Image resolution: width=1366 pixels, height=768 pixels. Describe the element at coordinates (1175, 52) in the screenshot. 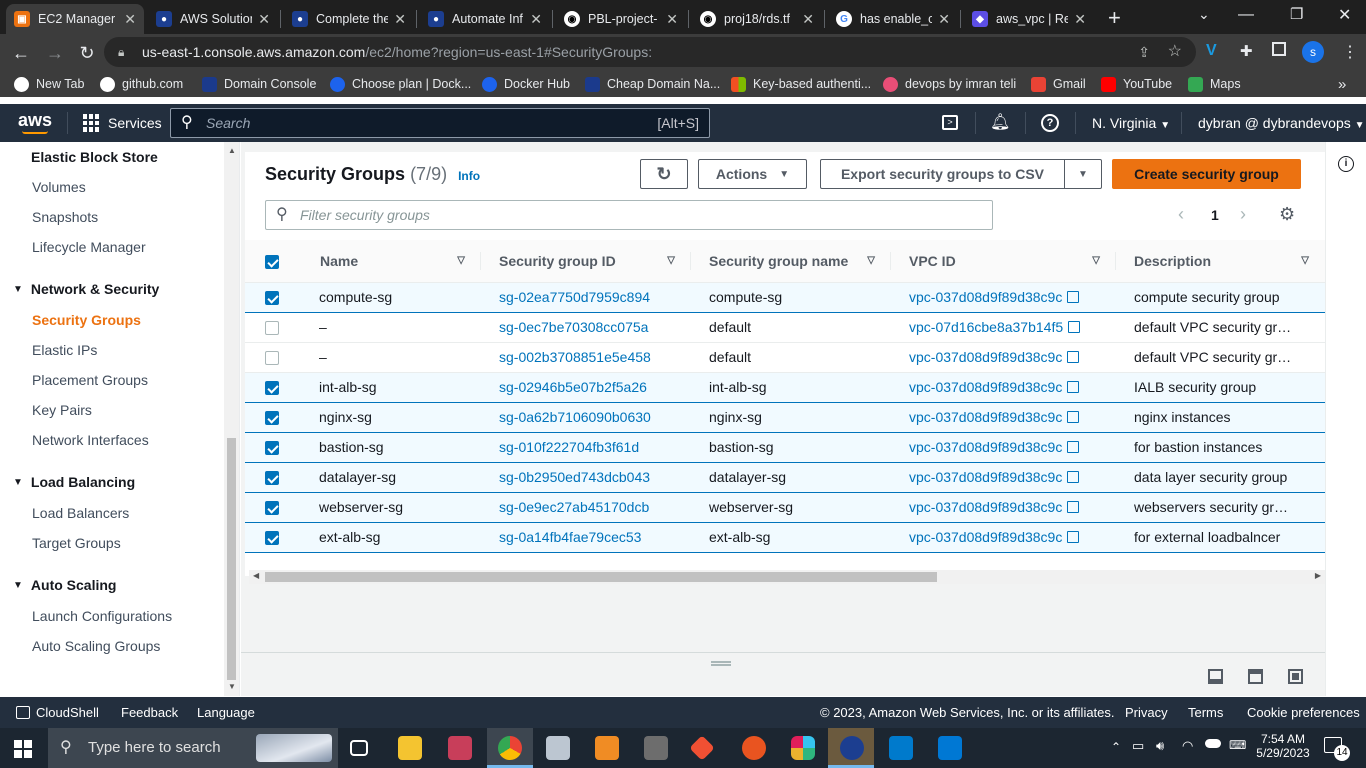

I see `bookmark-star-icon: ☆` at that location.